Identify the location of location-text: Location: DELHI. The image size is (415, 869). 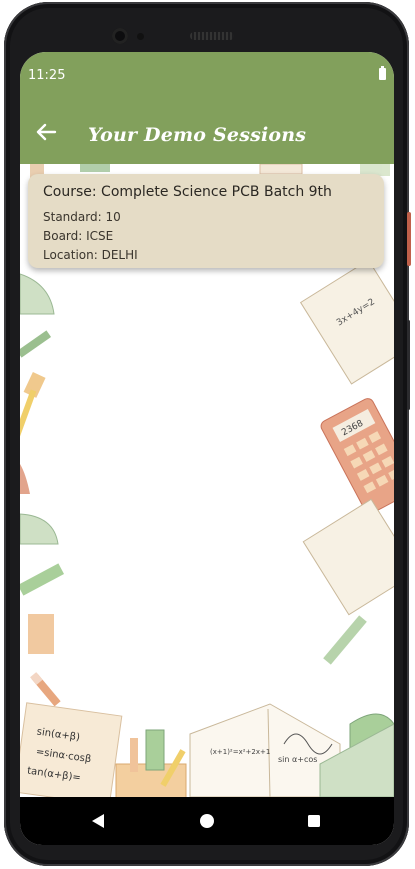
(90, 255).